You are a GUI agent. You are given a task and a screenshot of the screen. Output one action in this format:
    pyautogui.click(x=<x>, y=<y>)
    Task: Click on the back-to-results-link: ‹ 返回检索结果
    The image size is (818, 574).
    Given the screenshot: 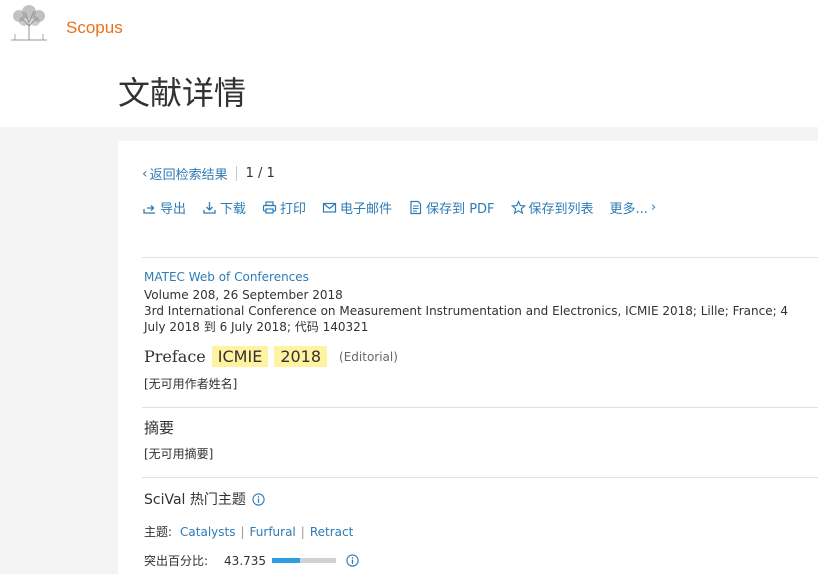 What is the action you would take?
    pyautogui.click(x=185, y=174)
    